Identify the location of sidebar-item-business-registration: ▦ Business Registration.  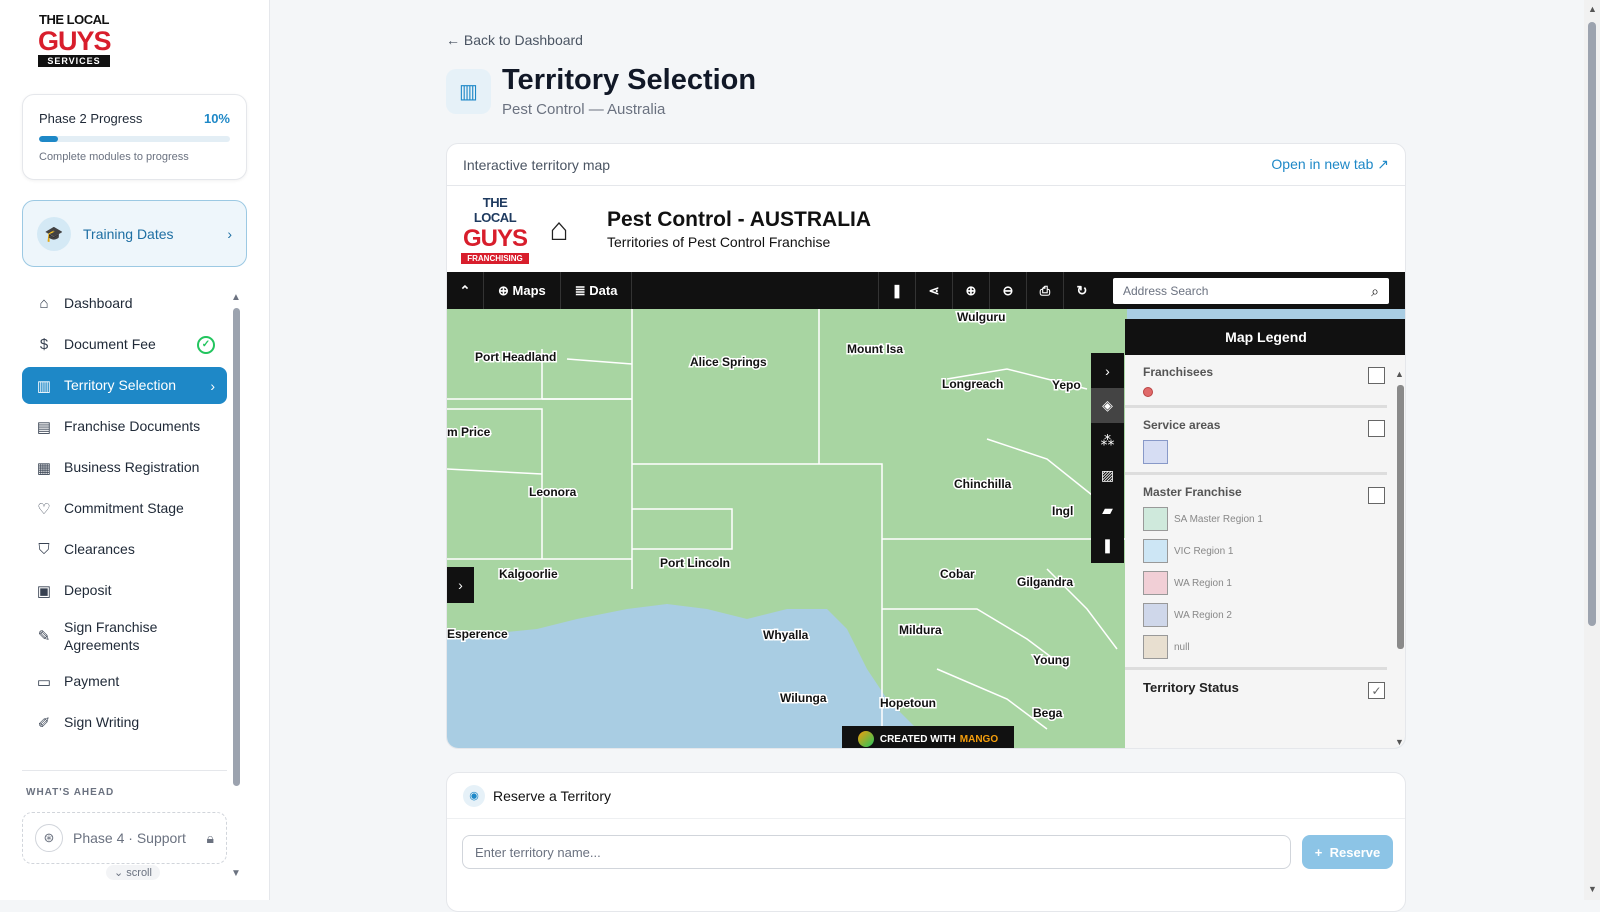
(124, 467).